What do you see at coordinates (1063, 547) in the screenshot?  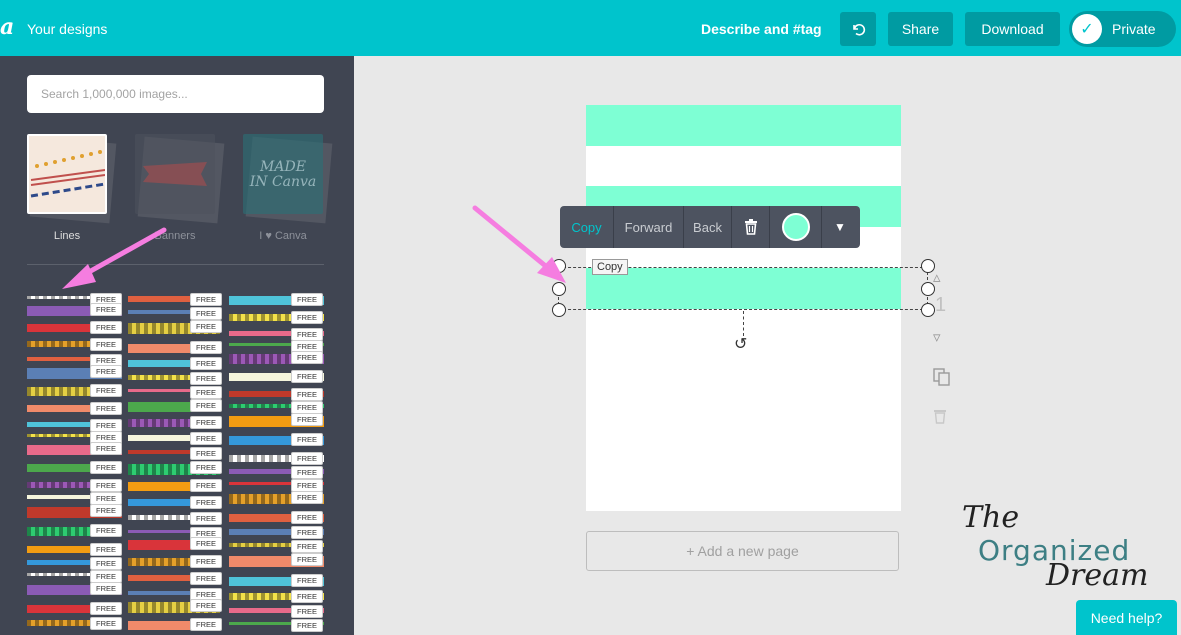 I see `organized-dream-watermark: The Organized Dream` at bounding box center [1063, 547].